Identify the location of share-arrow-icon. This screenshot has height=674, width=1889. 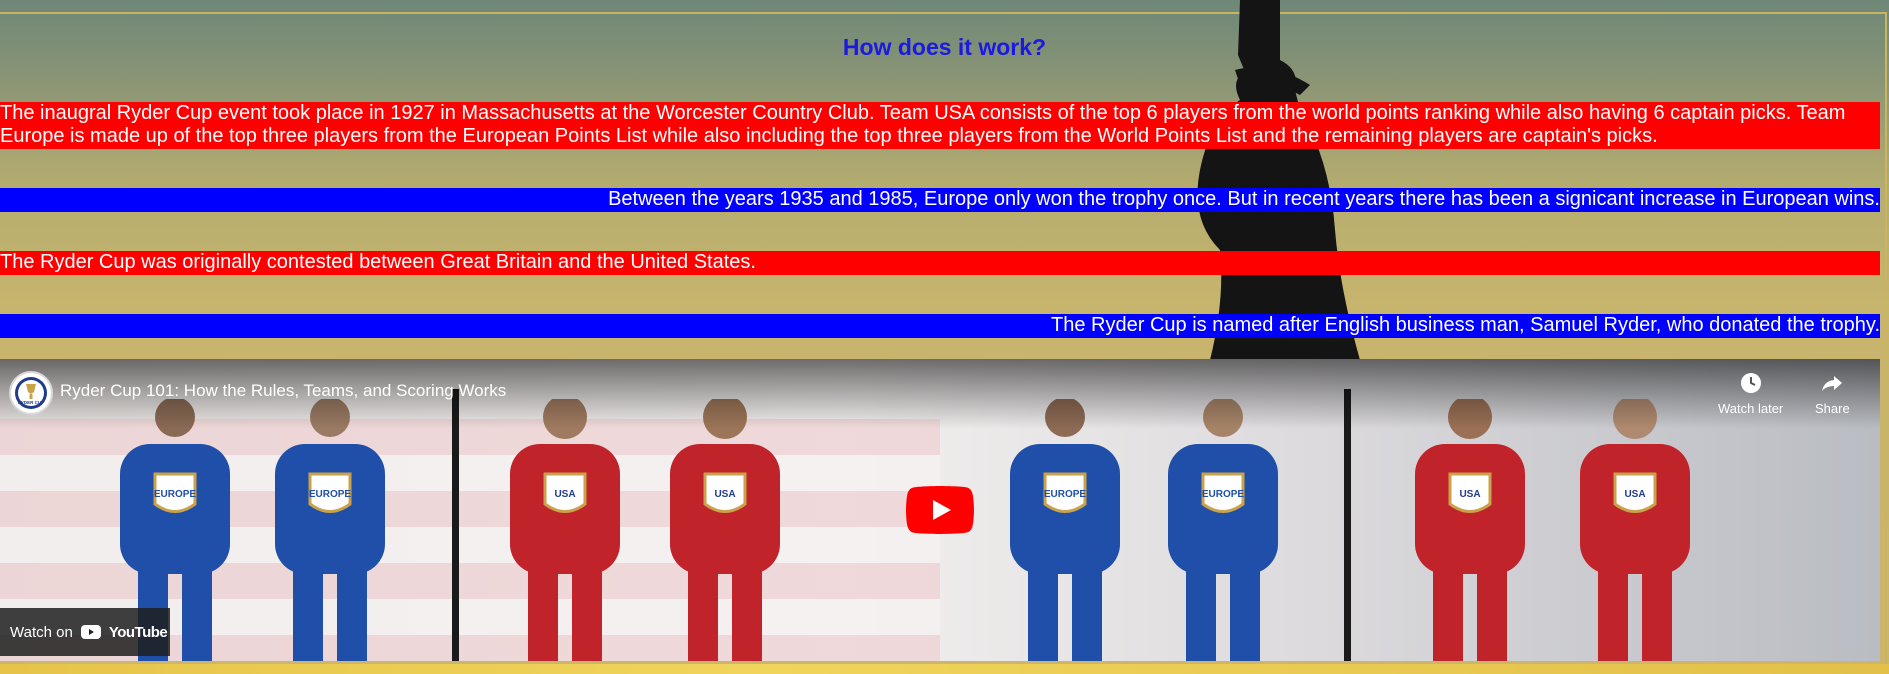
(1832, 383).